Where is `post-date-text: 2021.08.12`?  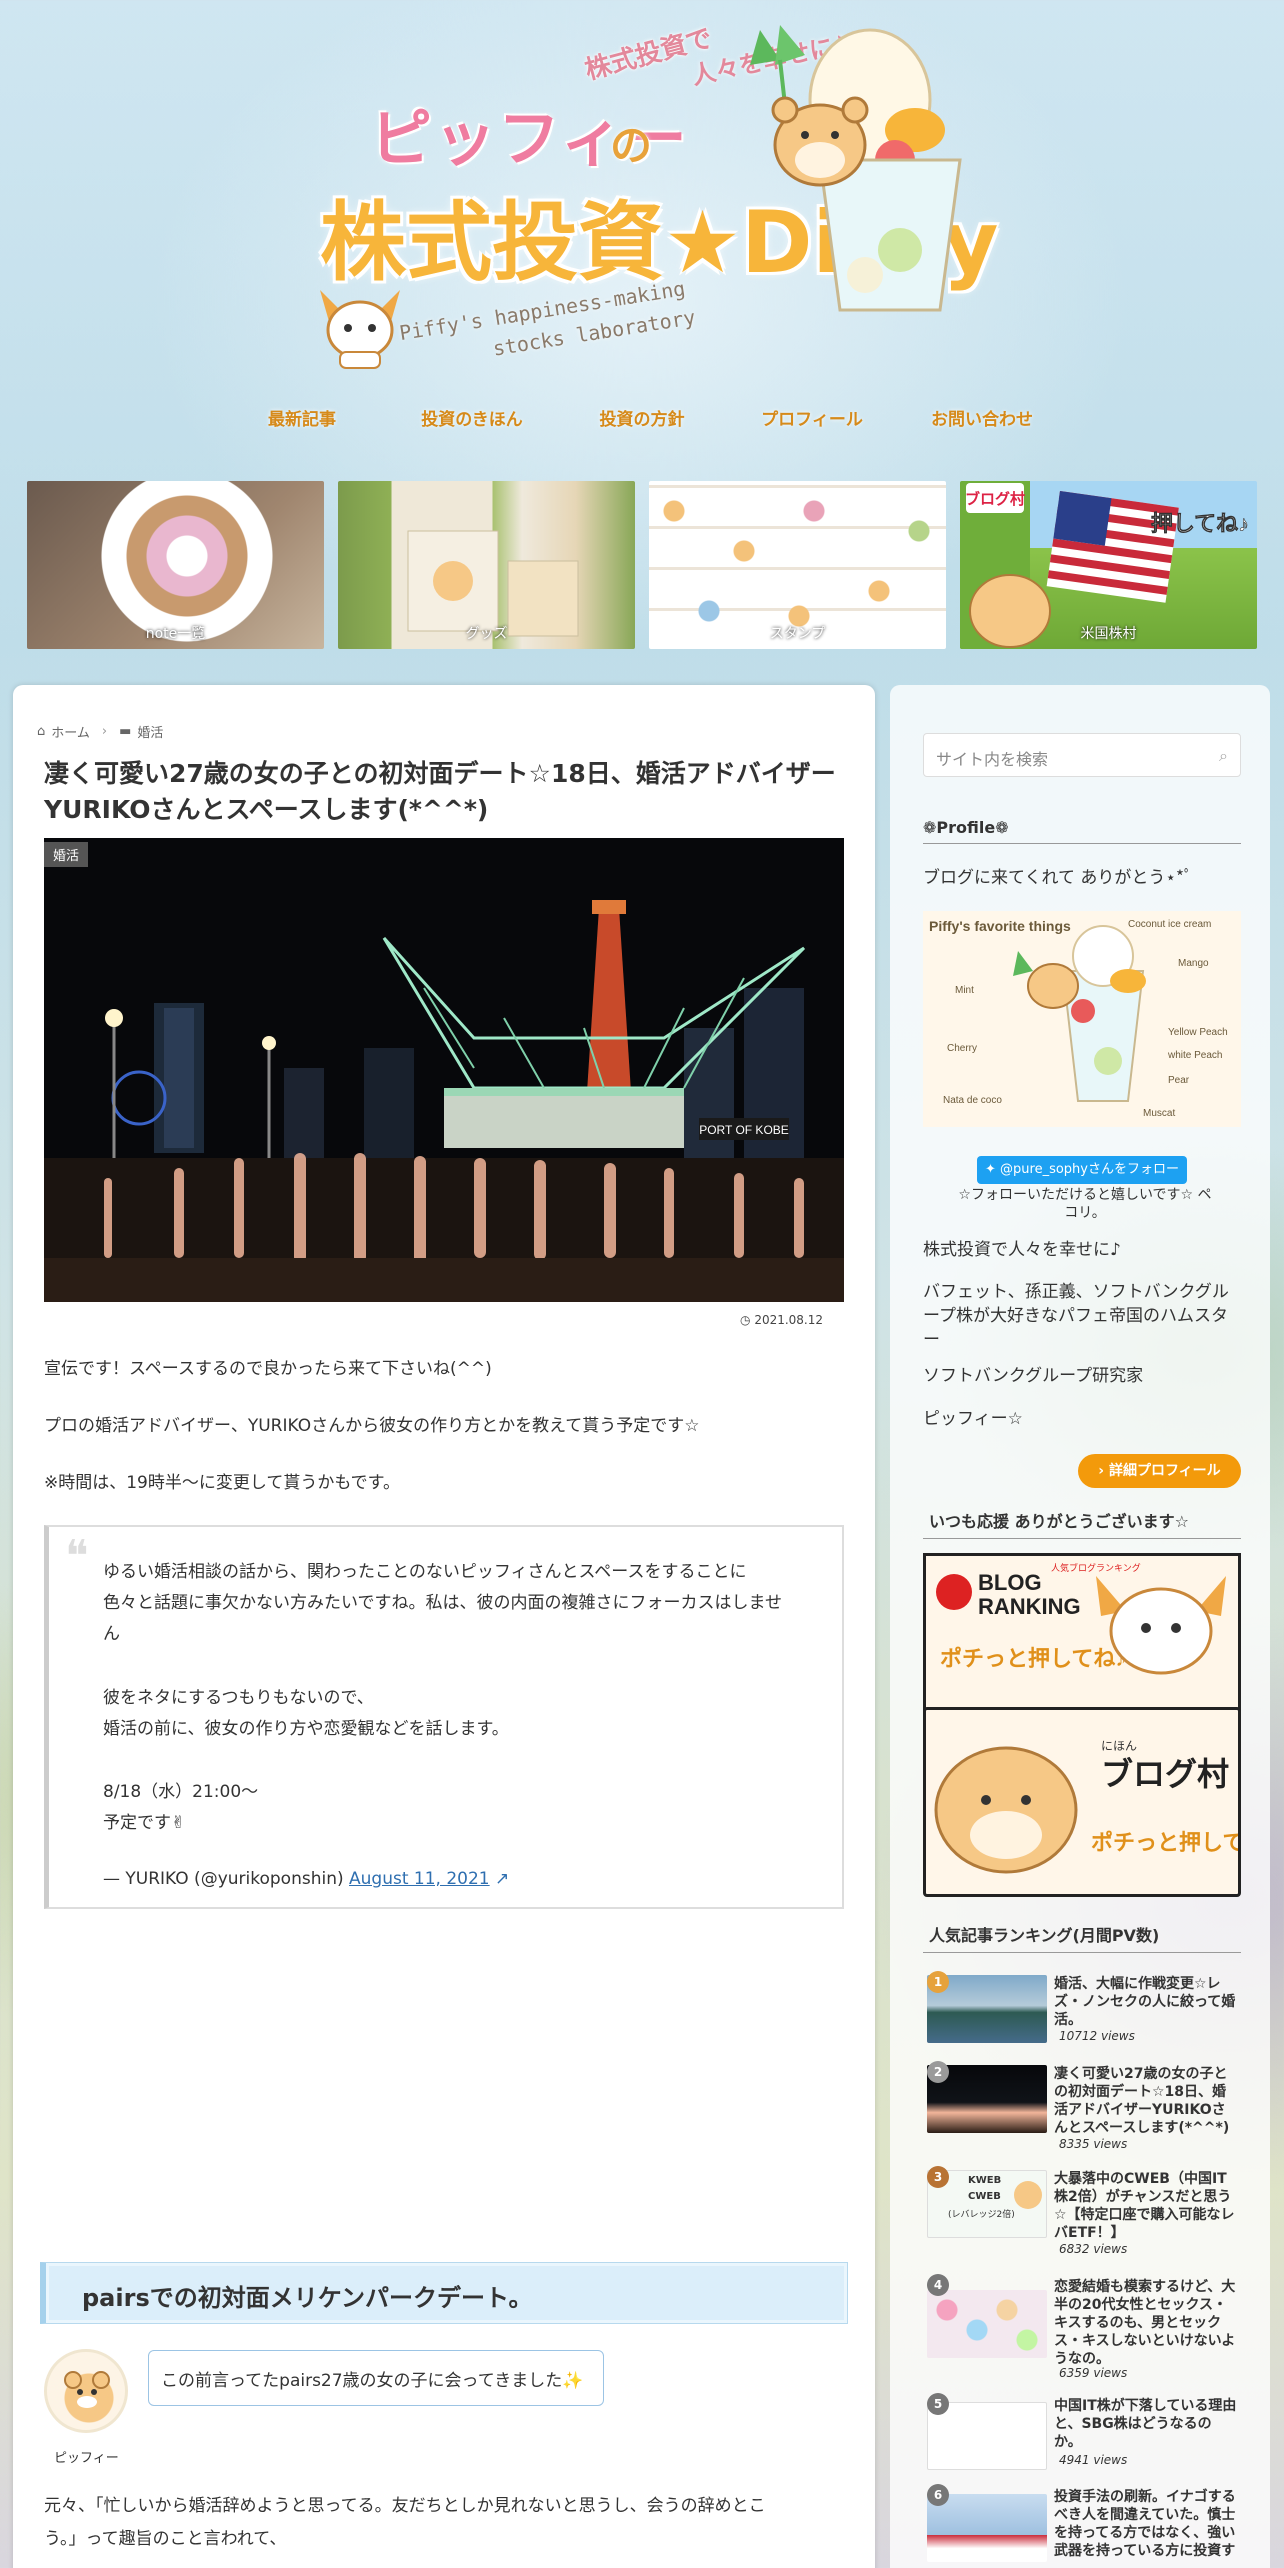
post-date-text: 2021.08.12 is located at coordinates (789, 1320).